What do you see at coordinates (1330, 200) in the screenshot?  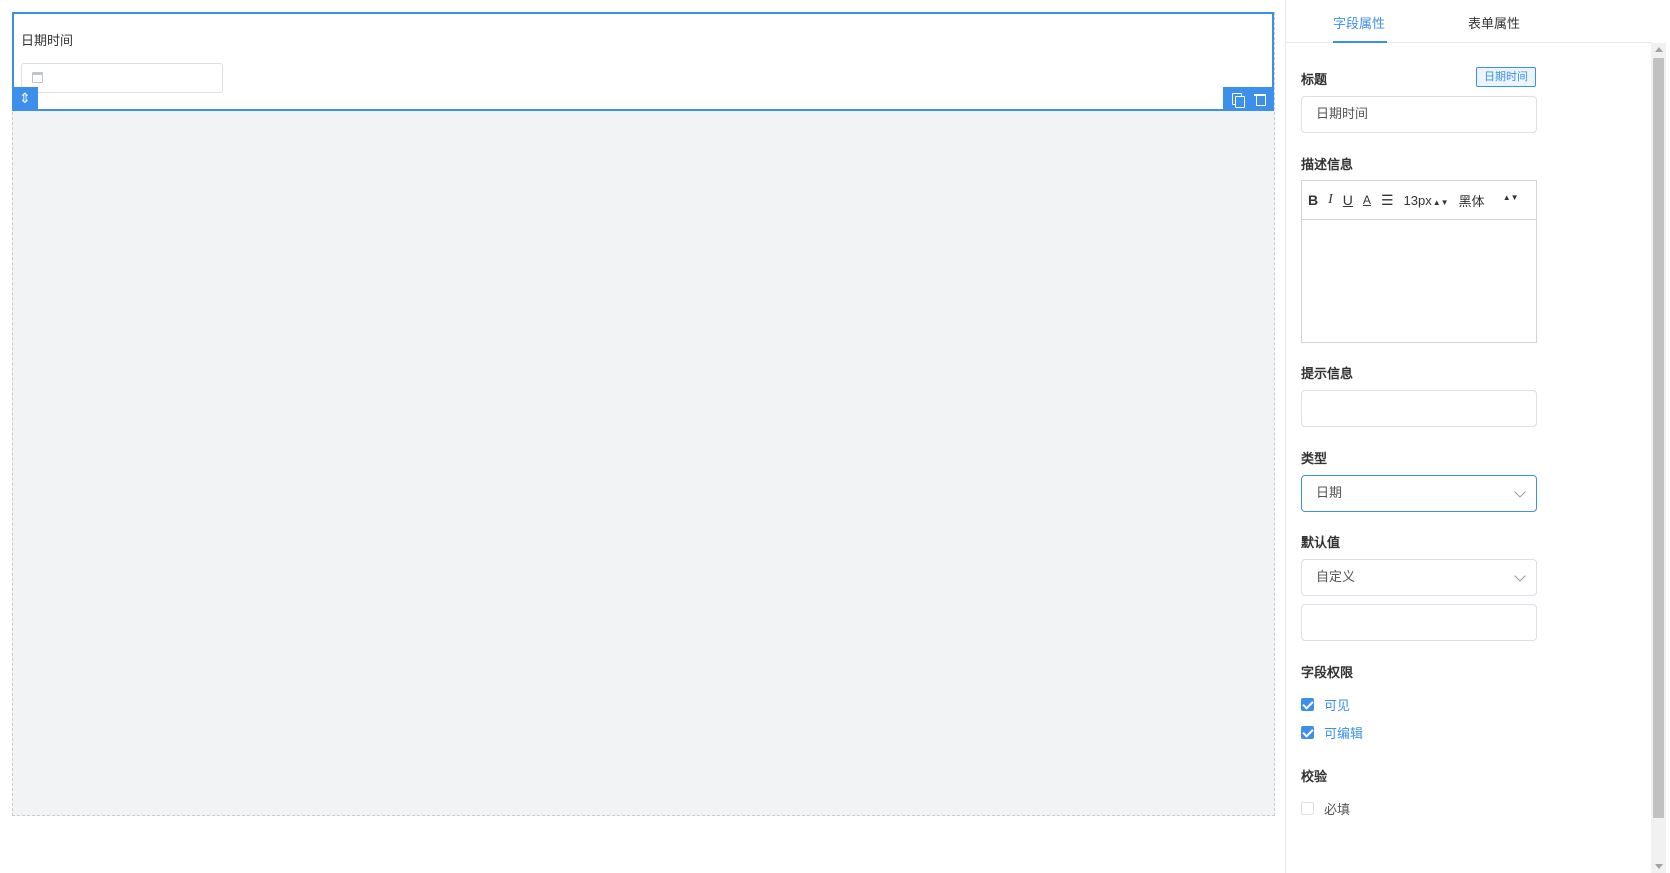 I see `italic-button: I` at bounding box center [1330, 200].